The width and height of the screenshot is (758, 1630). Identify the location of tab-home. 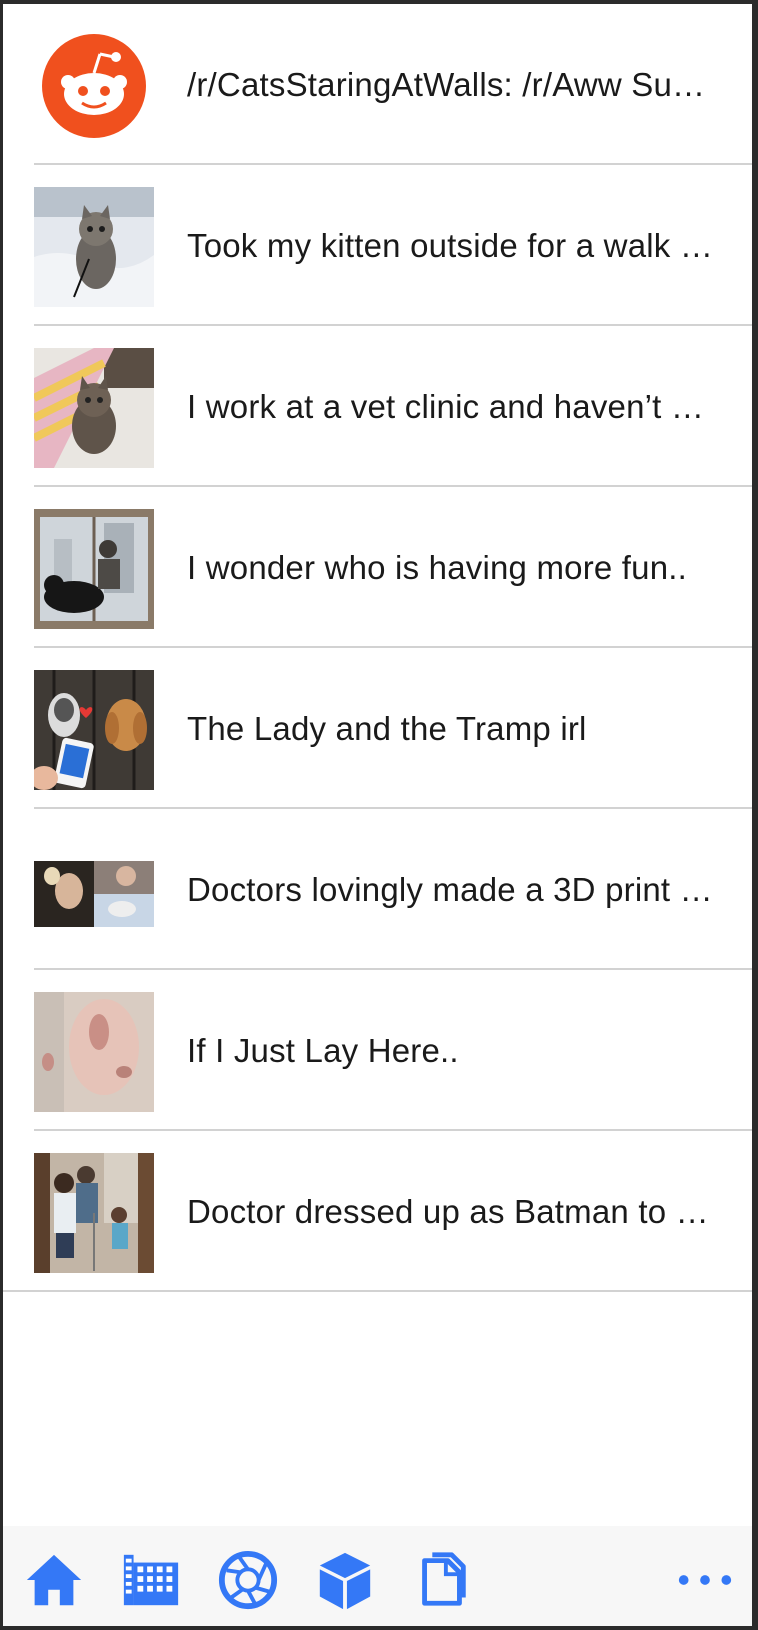
(54, 1580).